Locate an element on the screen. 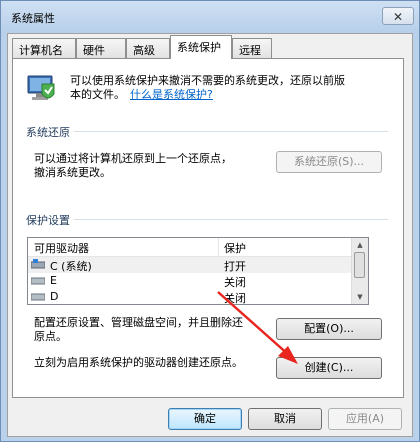 Image resolution: width=420 pixels, height=442 pixels. scroll-up-icon: ▲ is located at coordinates (360, 245).